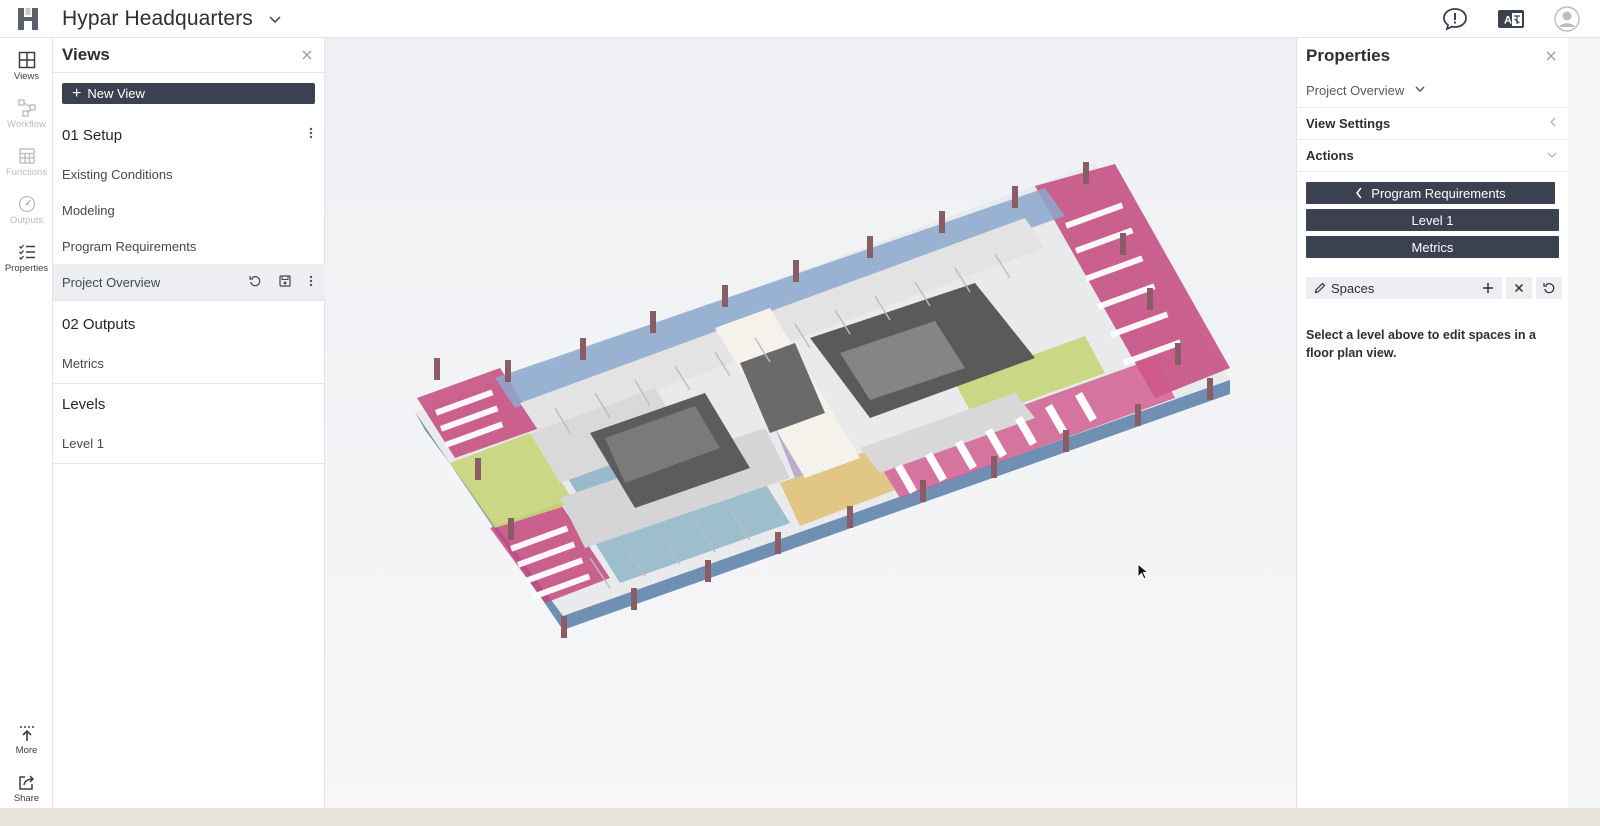  Describe the element at coordinates (1355, 90) in the screenshot. I see `selected-view-label: Project Overview` at that location.